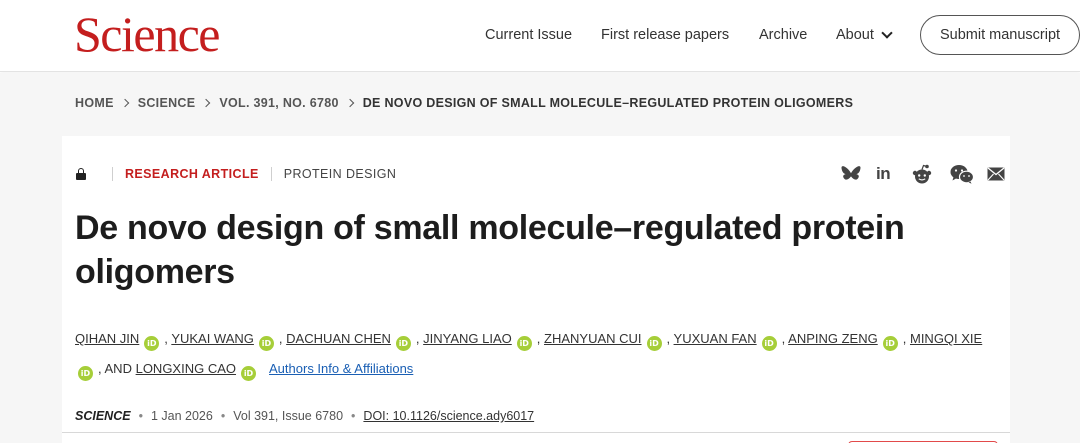  I want to click on nav-about-label: About, so click(855, 35).